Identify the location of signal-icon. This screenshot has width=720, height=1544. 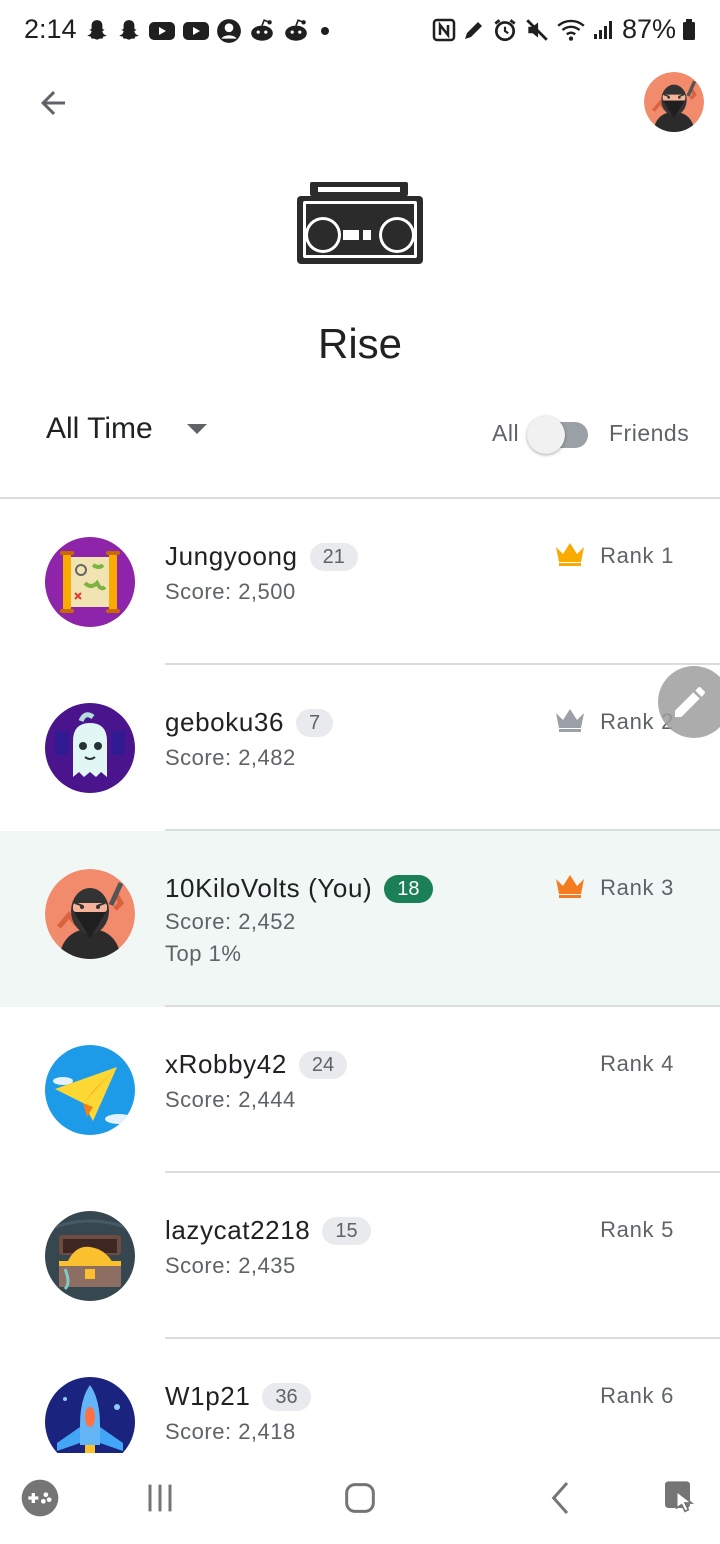
(602, 29).